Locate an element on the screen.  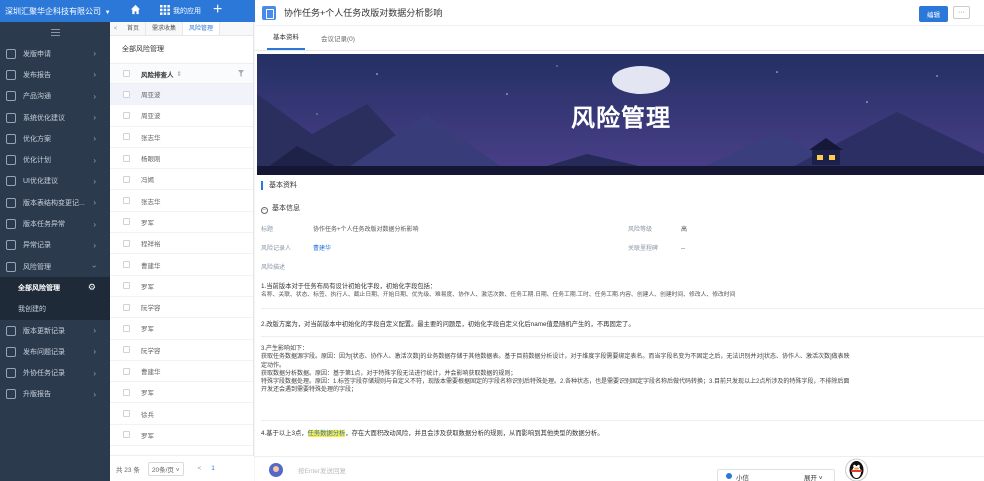
column-header: 风险排查人 ⇕ is located at coordinates (181, 74).